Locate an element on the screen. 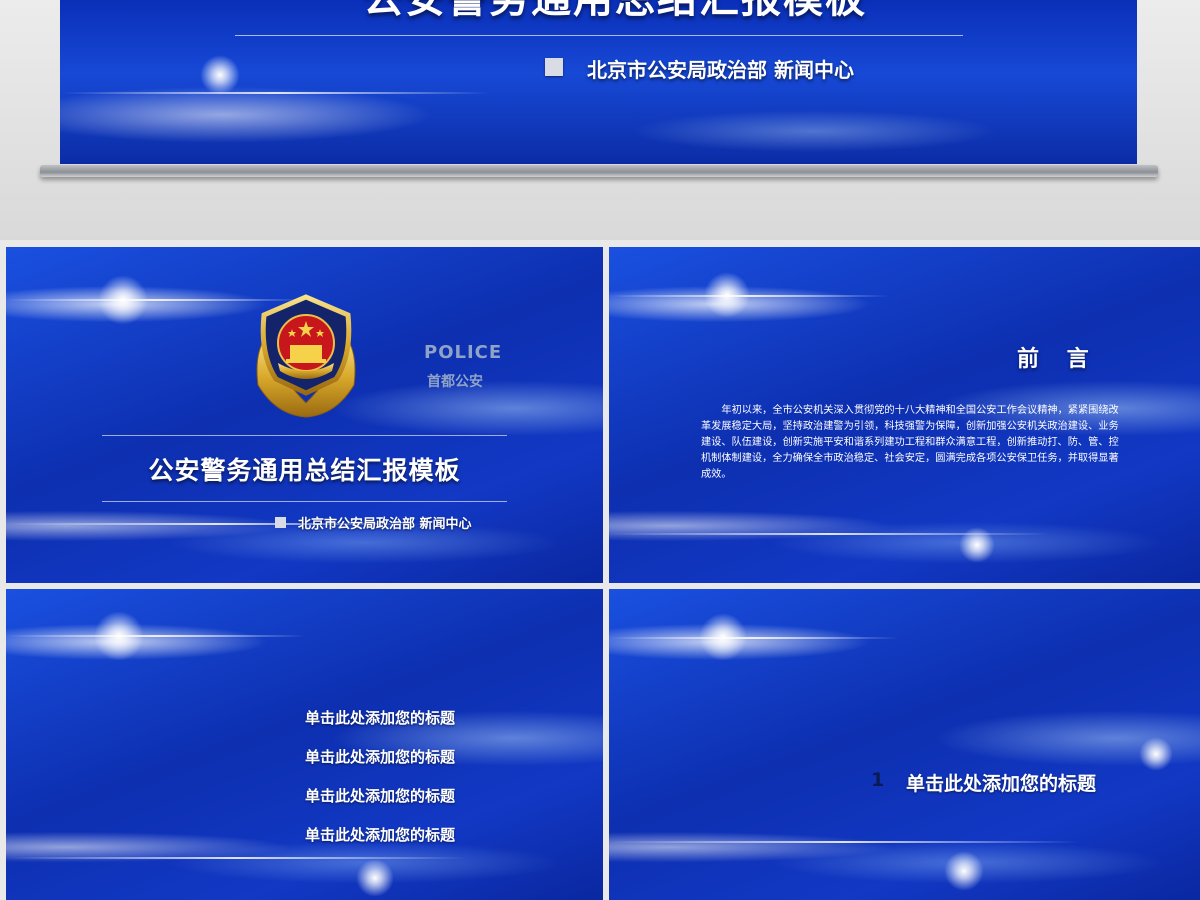 The height and width of the screenshot is (900, 1200). police-english-label: POLICE is located at coordinates (463, 352).